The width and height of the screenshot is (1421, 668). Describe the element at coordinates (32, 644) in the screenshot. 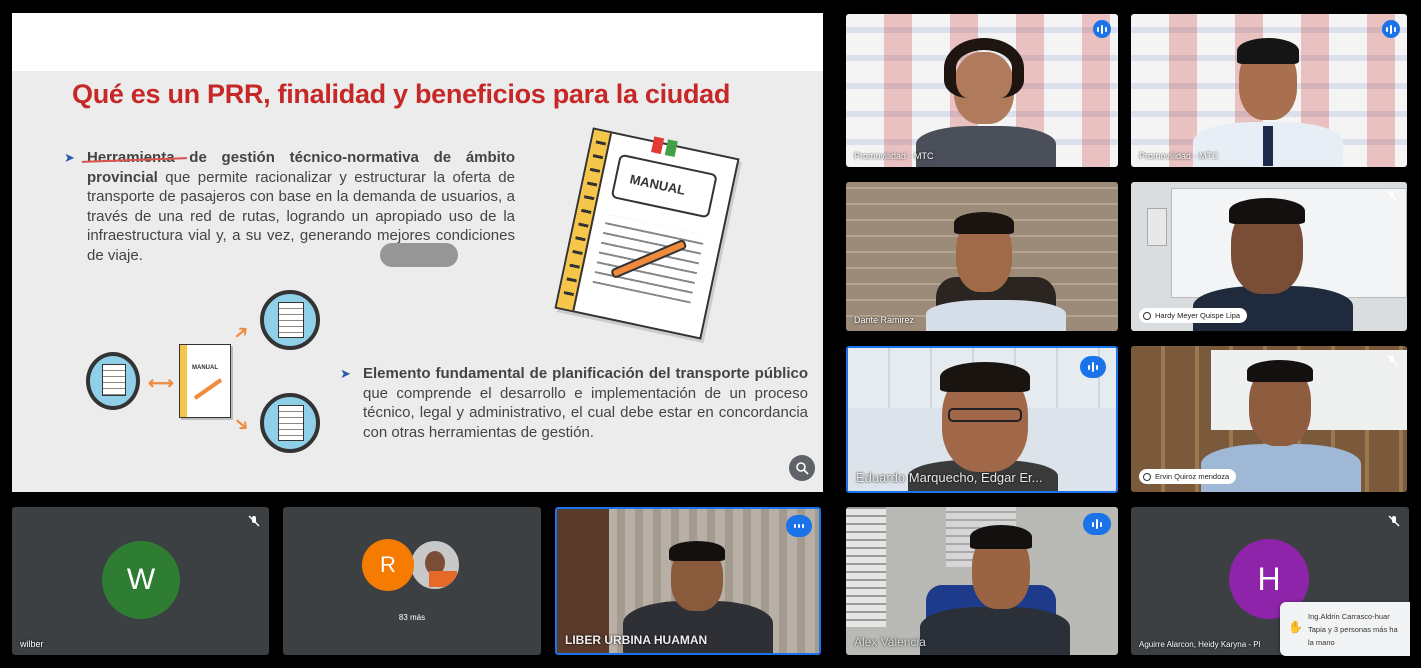

I see `participant-name: wilber` at that location.